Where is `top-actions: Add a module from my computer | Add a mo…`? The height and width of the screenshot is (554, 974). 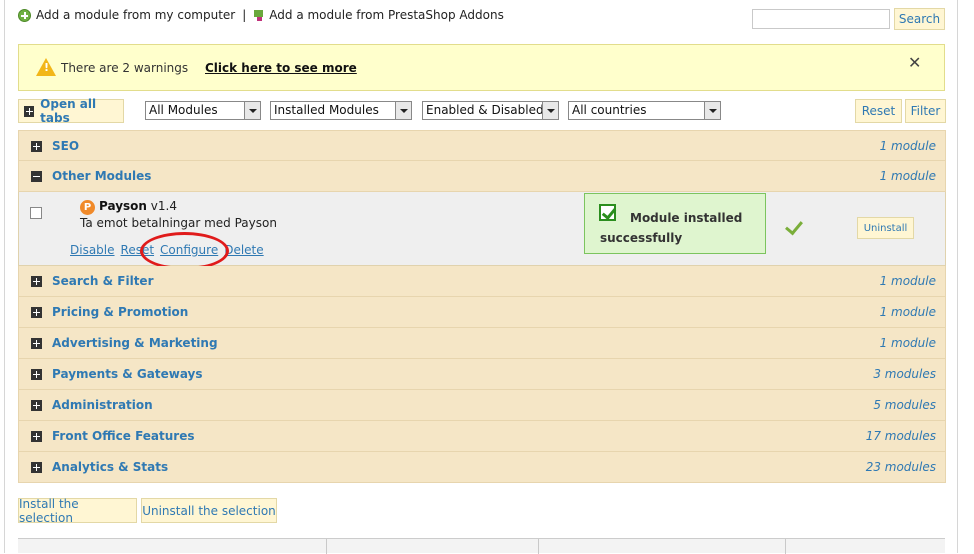 top-actions: Add a module from my computer | Add a mo… is located at coordinates (261, 15).